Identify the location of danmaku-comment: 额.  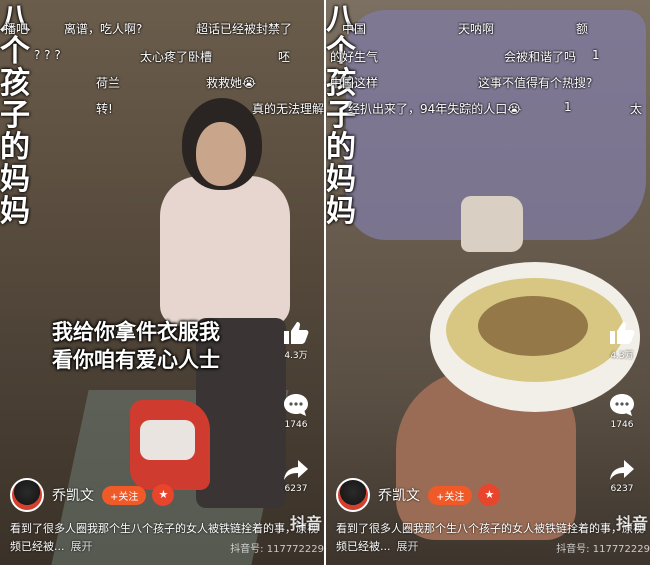
(582, 29).